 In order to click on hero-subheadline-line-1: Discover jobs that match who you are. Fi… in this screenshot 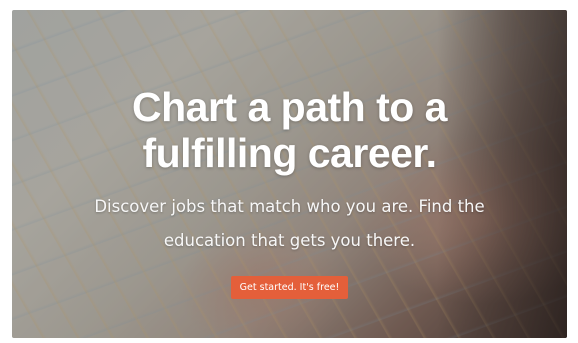, I will do `click(289, 206)`.